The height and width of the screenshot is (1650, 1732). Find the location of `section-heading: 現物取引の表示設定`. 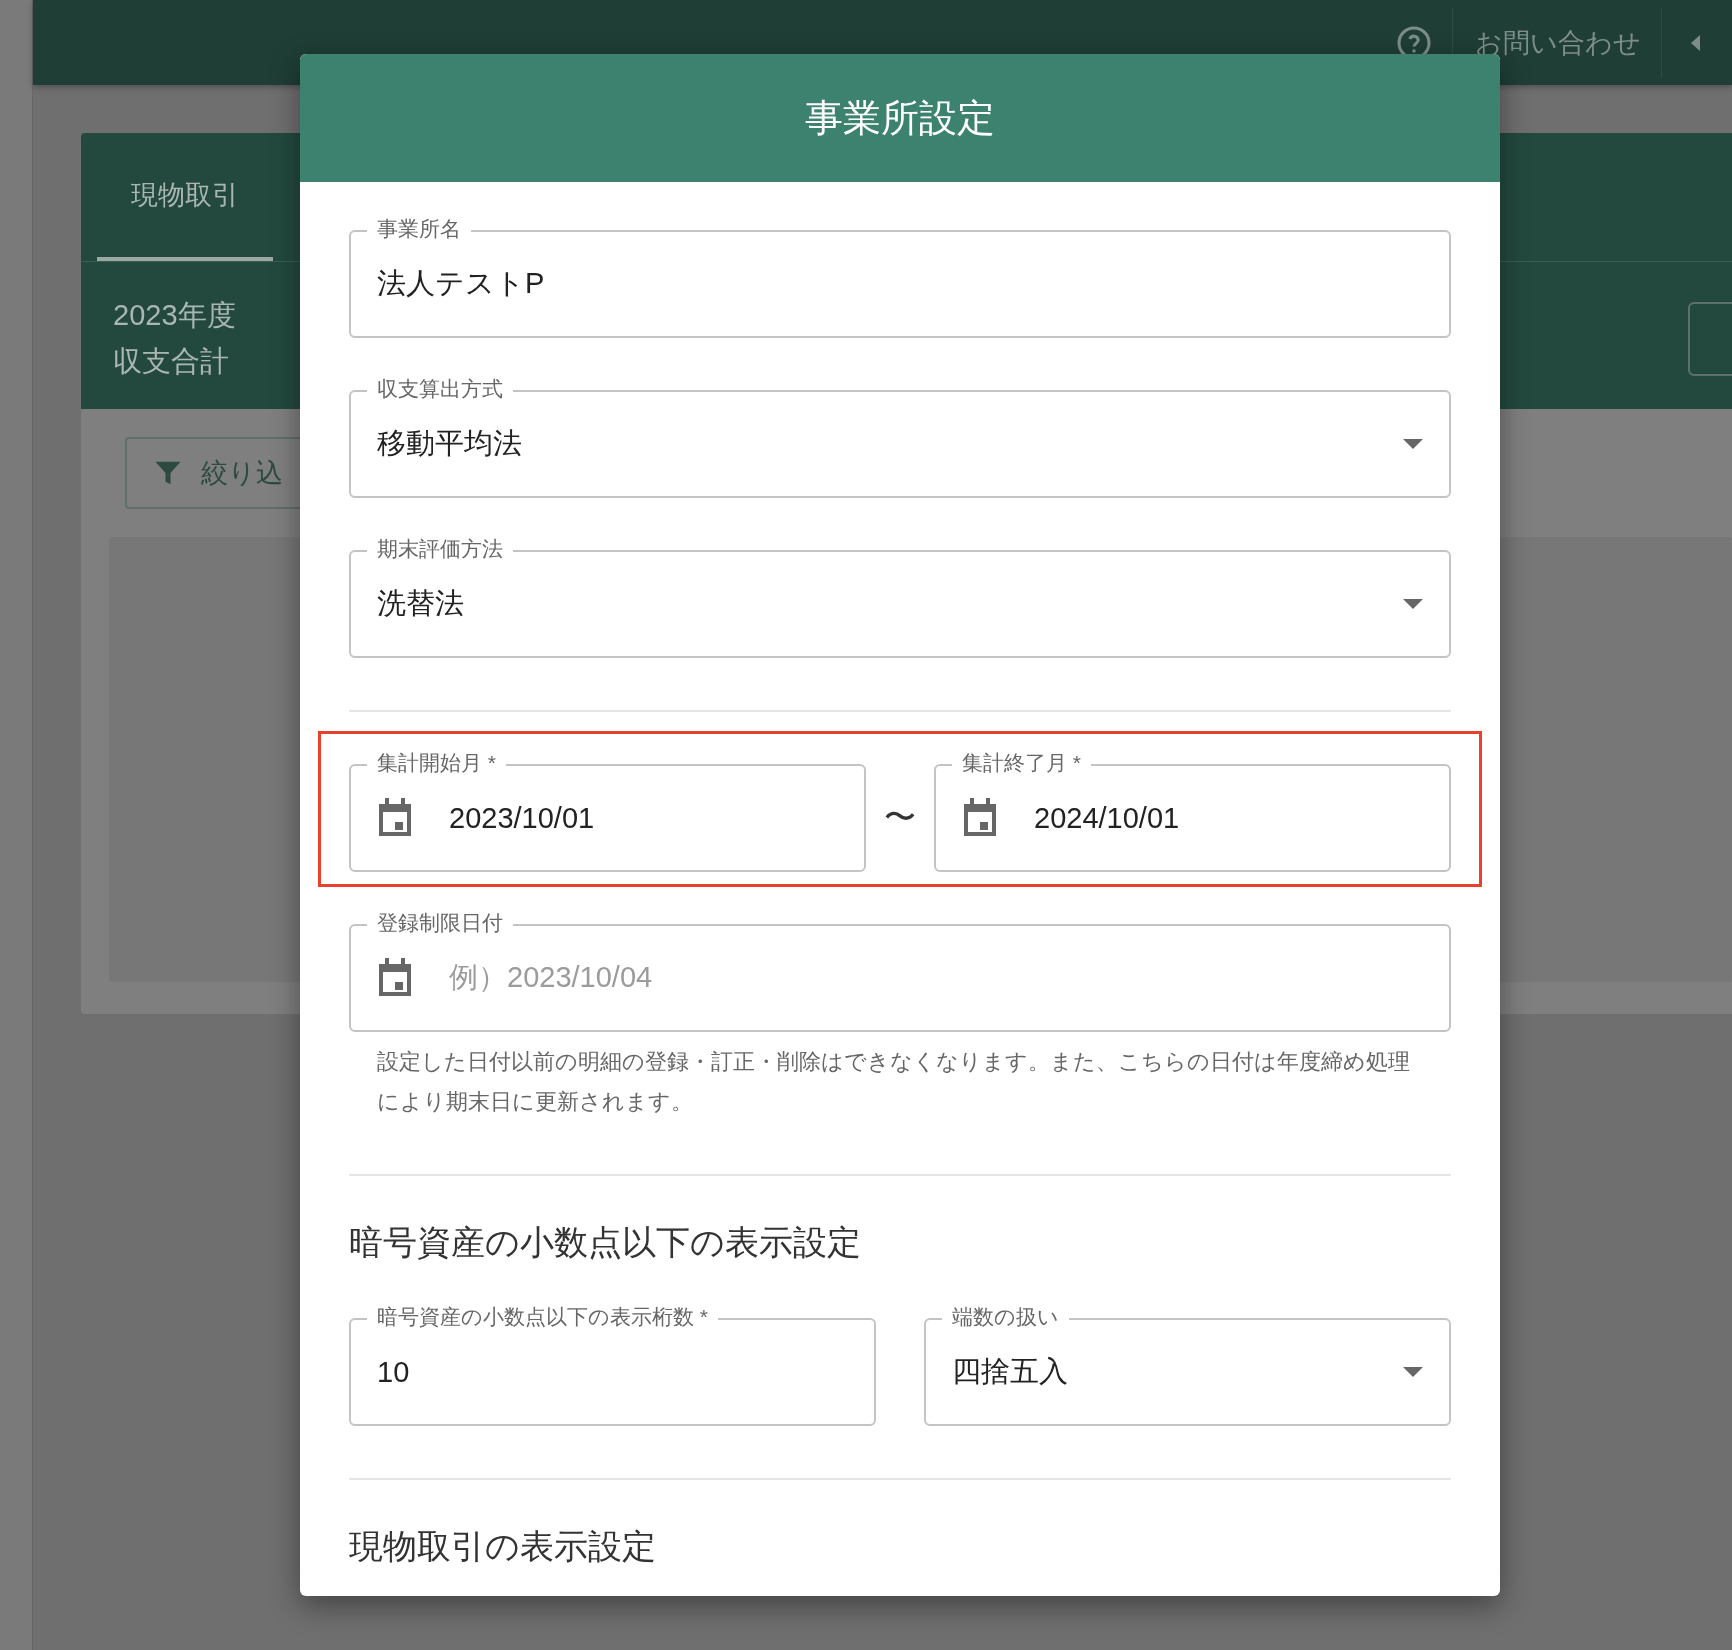

section-heading: 現物取引の表示設定 is located at coordinates (503, 1546).